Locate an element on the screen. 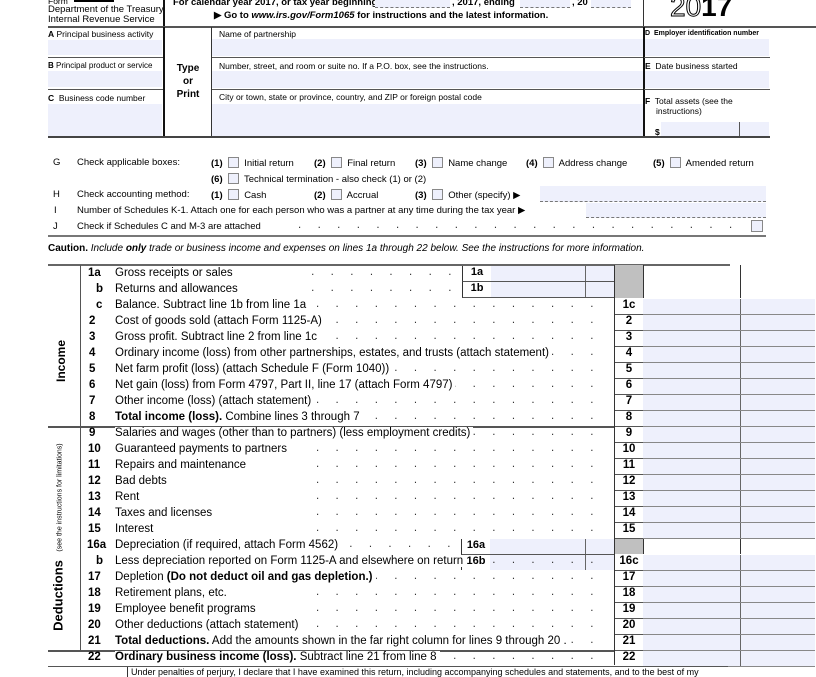 Image resolution: width=816 pixels, height=677 pixels. technical-termination-checkbox is located at coordinates (233, 178).